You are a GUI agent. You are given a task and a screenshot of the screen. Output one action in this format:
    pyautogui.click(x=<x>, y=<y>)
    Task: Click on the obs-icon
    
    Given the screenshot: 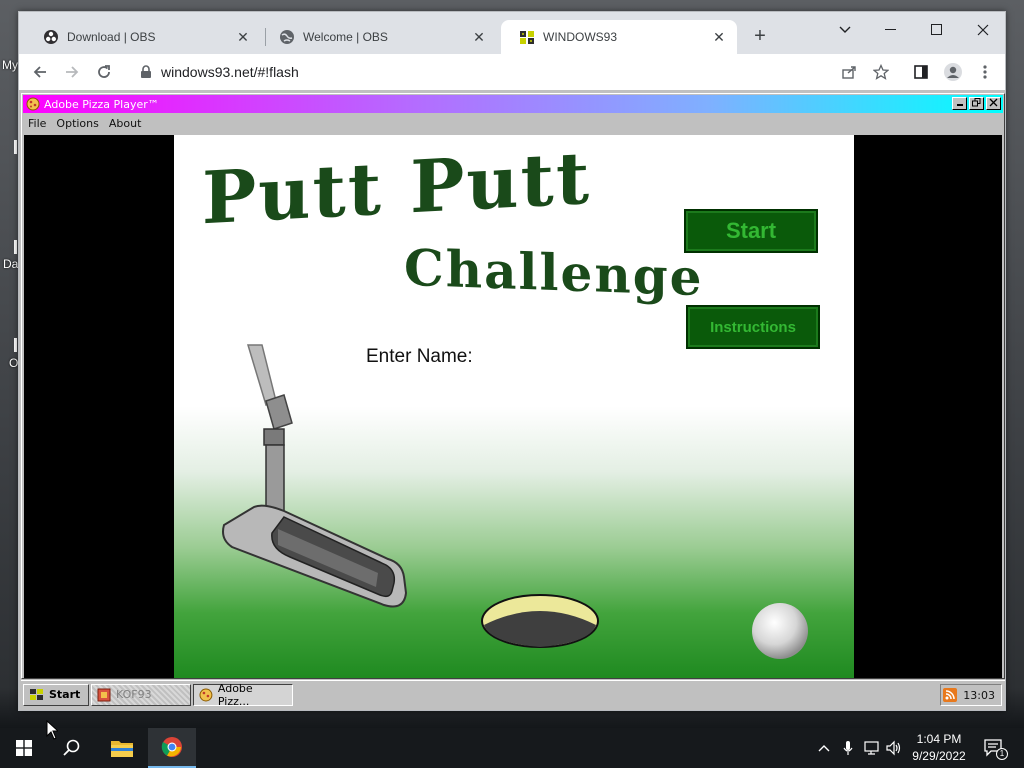 What is the action you would take?
    pyautogui.click(x=51, y=37)
    